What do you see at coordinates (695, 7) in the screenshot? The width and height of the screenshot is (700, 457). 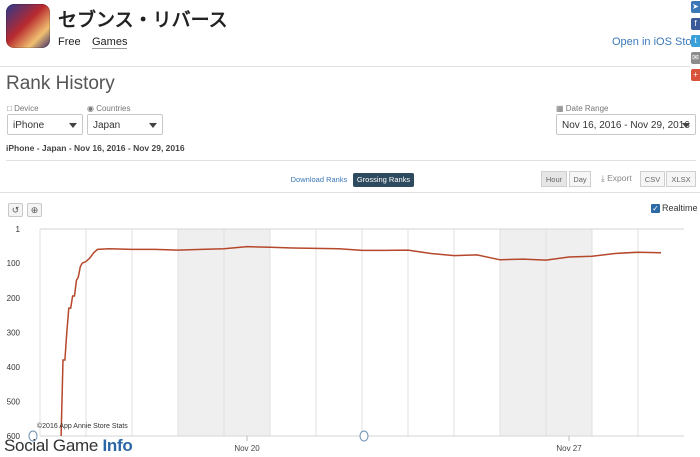 I see `share-icon: ➤` at bounding box center [695, 7].